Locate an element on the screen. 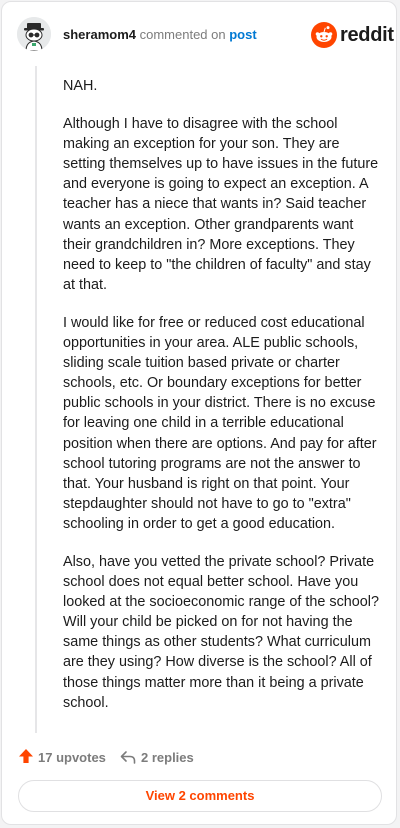  snoo-avatar-icon is located at coordinates (34, 34).